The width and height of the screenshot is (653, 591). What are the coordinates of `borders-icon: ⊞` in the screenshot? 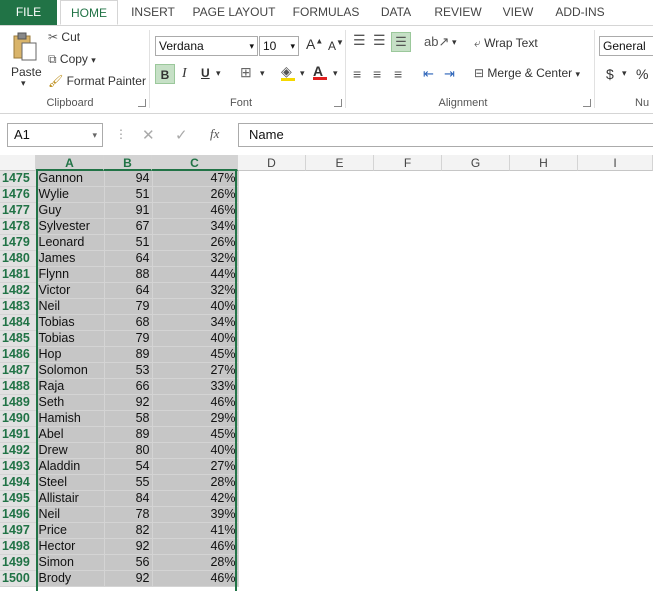 It's located at (246, 72).